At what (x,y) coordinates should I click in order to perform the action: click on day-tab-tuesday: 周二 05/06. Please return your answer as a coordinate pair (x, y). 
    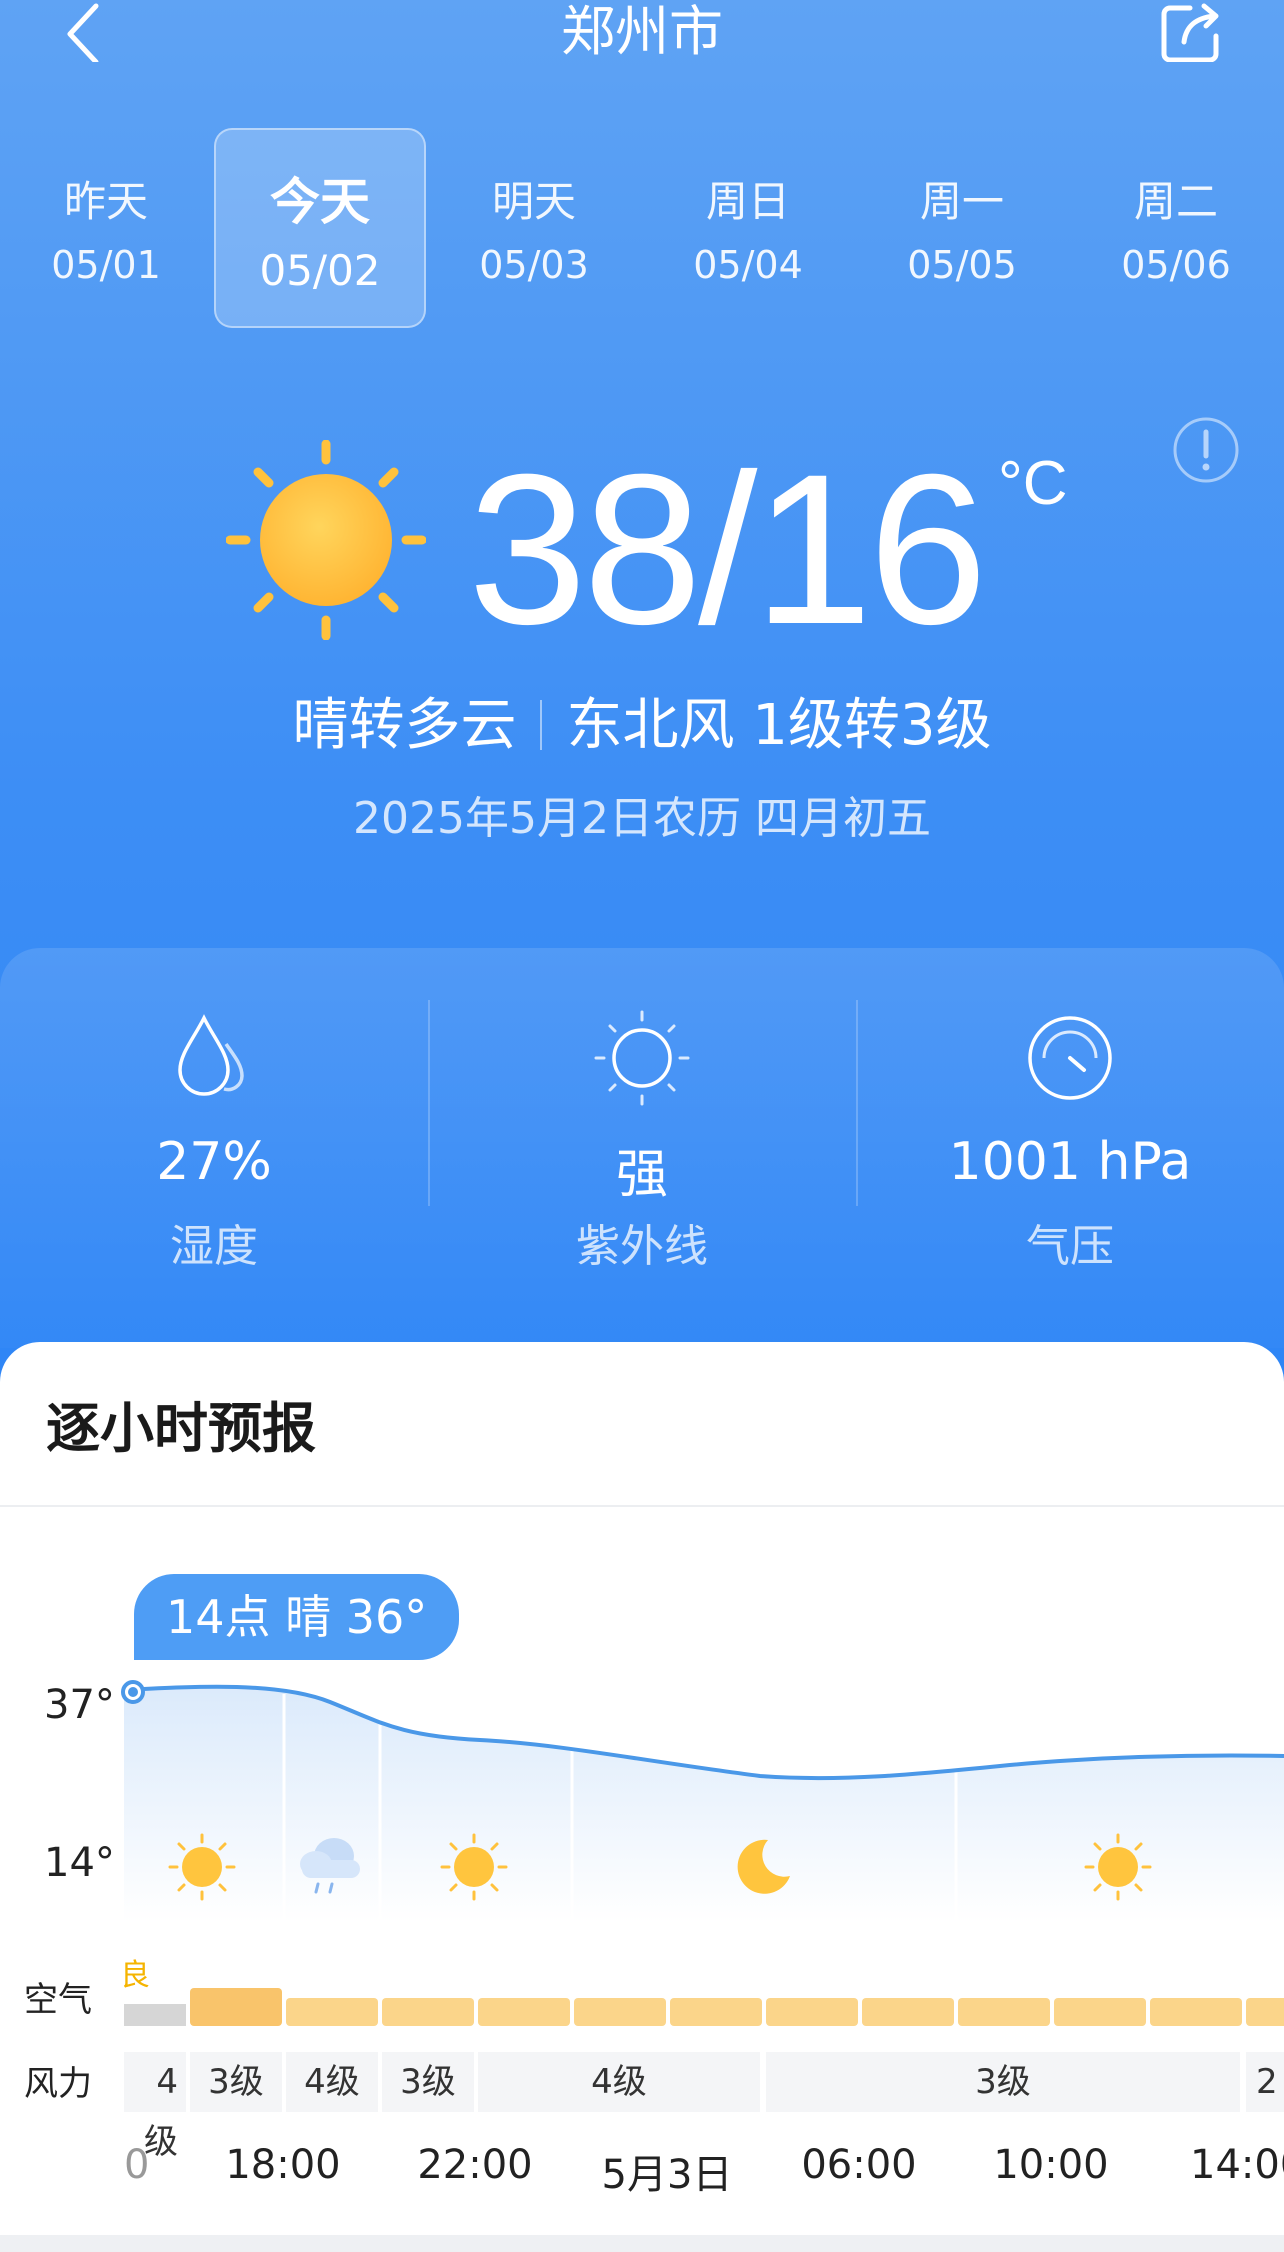
    Looking at the image, I should click on (1176, 228).